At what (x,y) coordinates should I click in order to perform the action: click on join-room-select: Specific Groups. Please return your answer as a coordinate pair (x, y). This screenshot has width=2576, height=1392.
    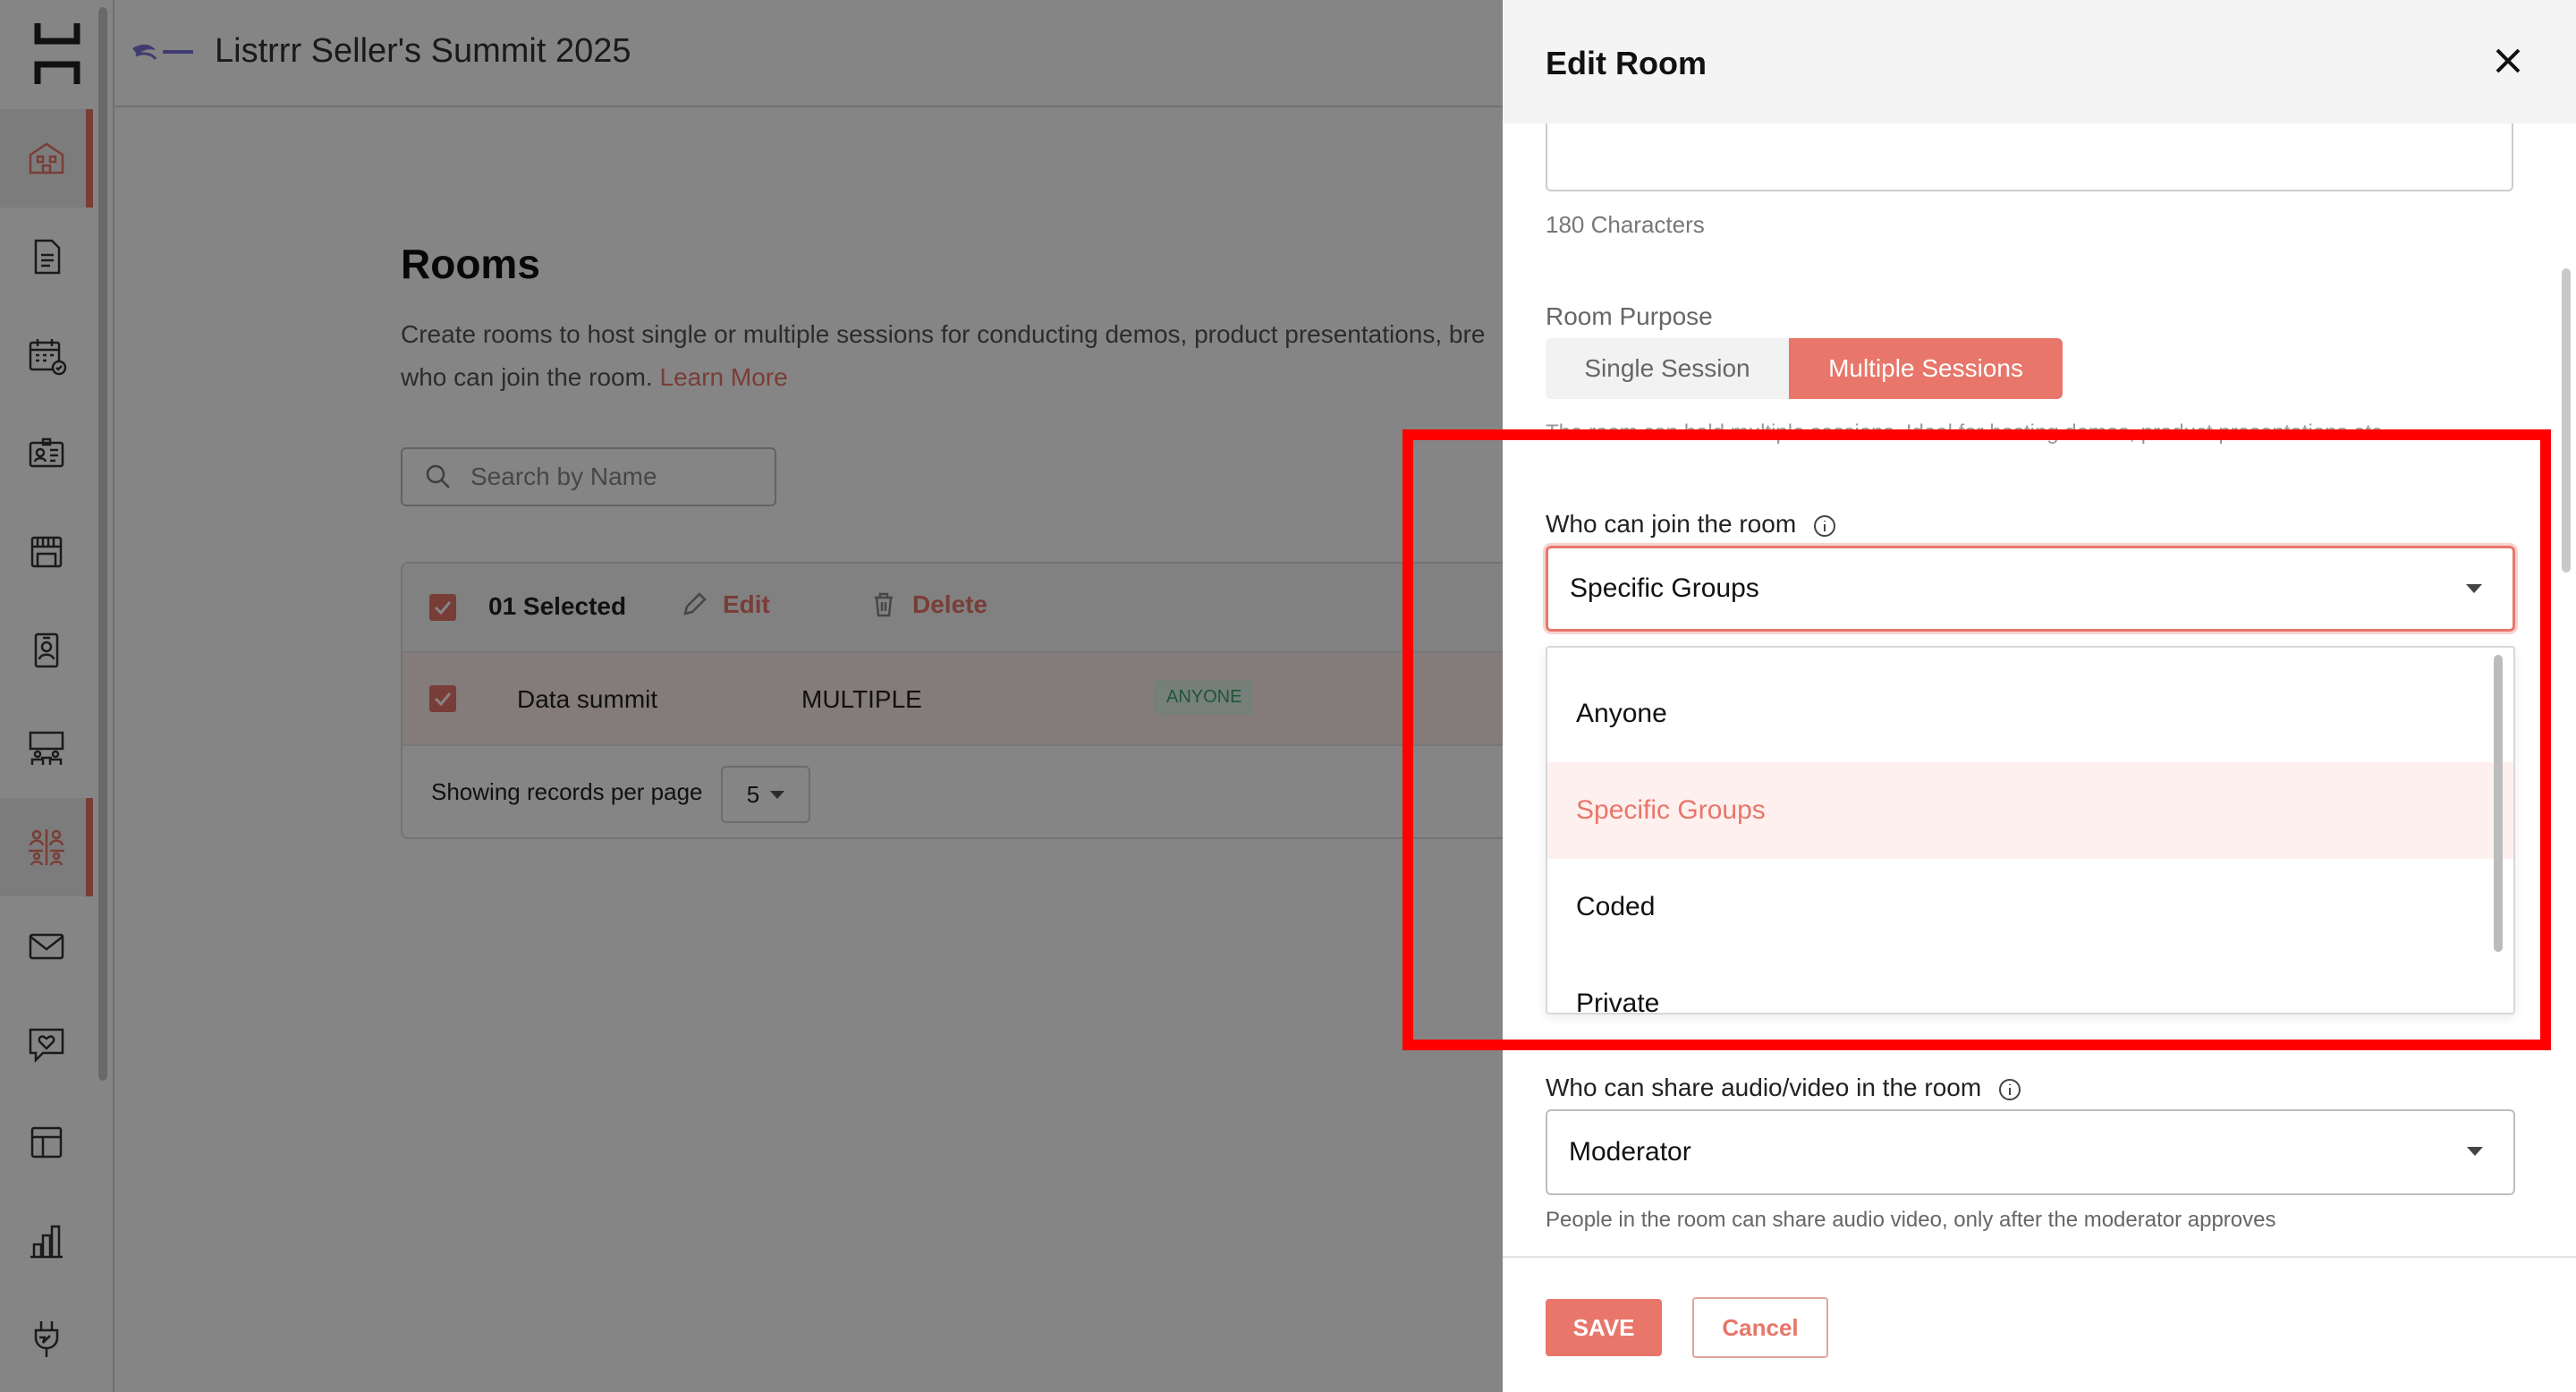
    Looking at the image, I should click on (2030, 589).